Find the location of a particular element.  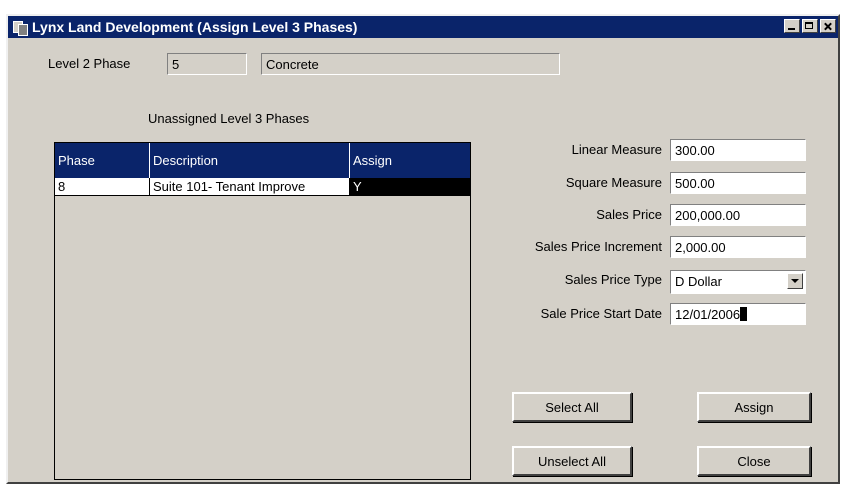

close-icon is located at coordinates (828, 26).